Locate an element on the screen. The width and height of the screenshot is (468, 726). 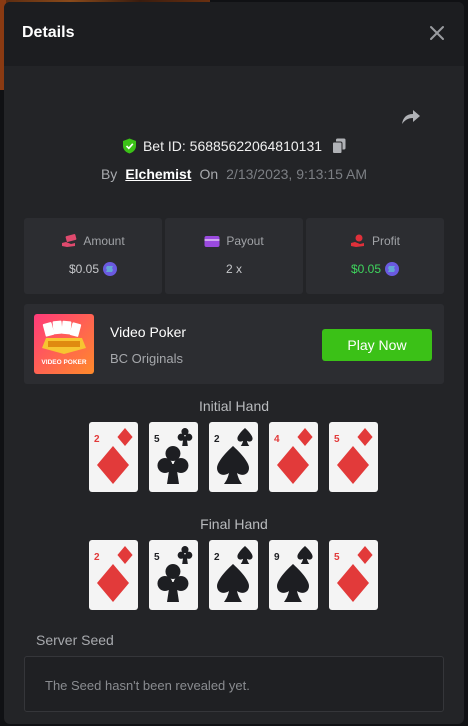
thumb-text: VIDEO POKER is located at coordinates (63, 362).